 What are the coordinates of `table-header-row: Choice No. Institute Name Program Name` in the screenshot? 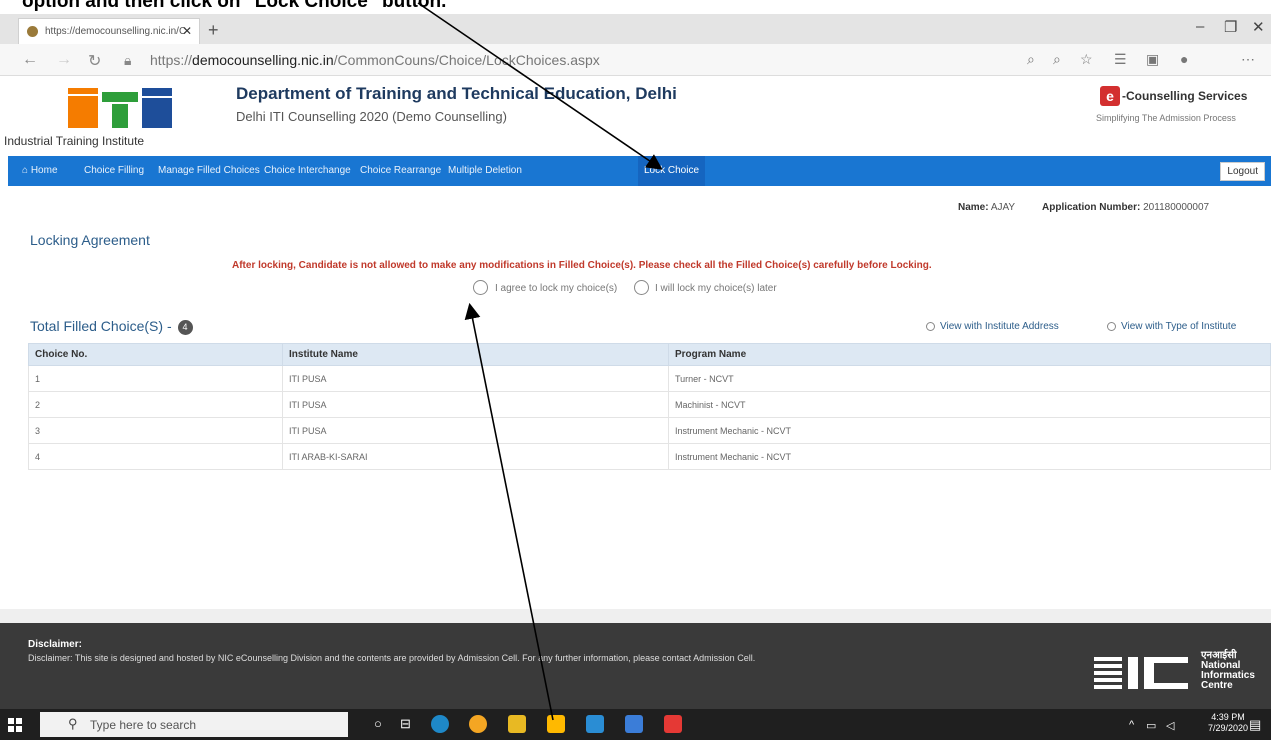 It's located at (649, 354).